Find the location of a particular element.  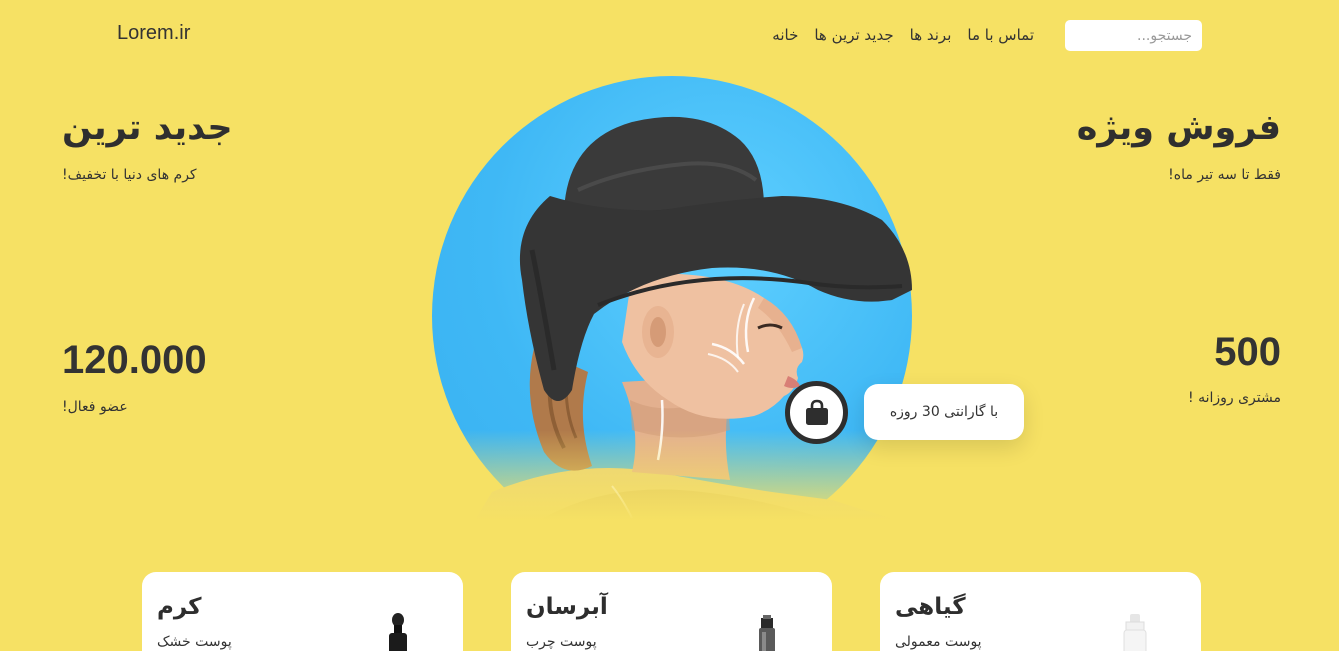

special-sale-subtitle: فقط تا سه تیر ماه! is located at coordinates (1224, 175).